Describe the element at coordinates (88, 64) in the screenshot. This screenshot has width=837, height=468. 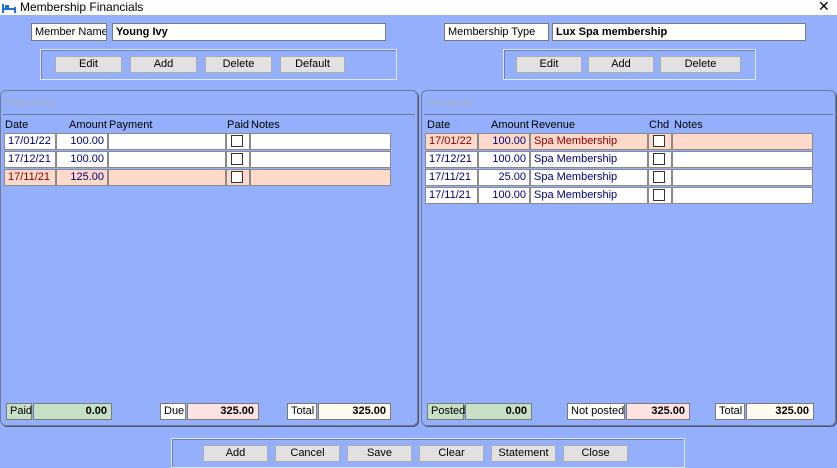
I see `member-edit-button: Edit` at that location.